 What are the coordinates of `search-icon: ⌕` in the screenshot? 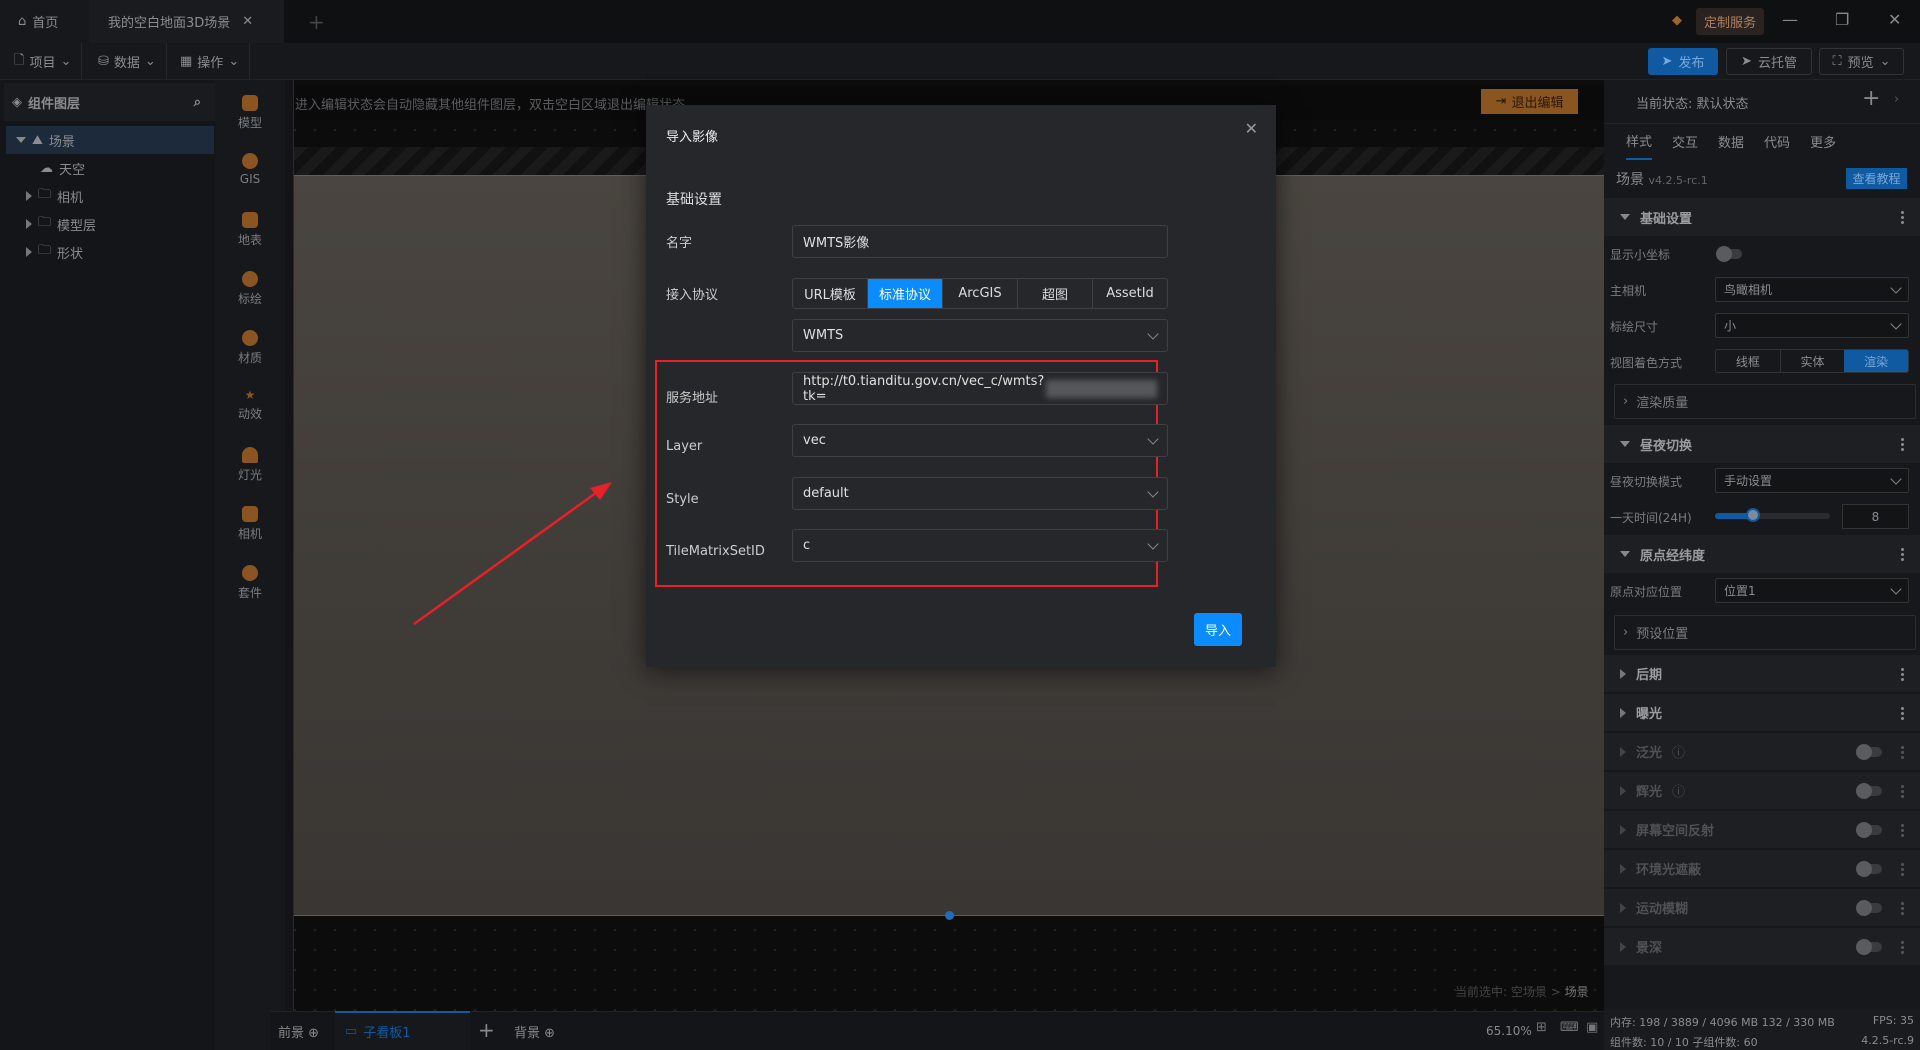 It's located at (197, 102).